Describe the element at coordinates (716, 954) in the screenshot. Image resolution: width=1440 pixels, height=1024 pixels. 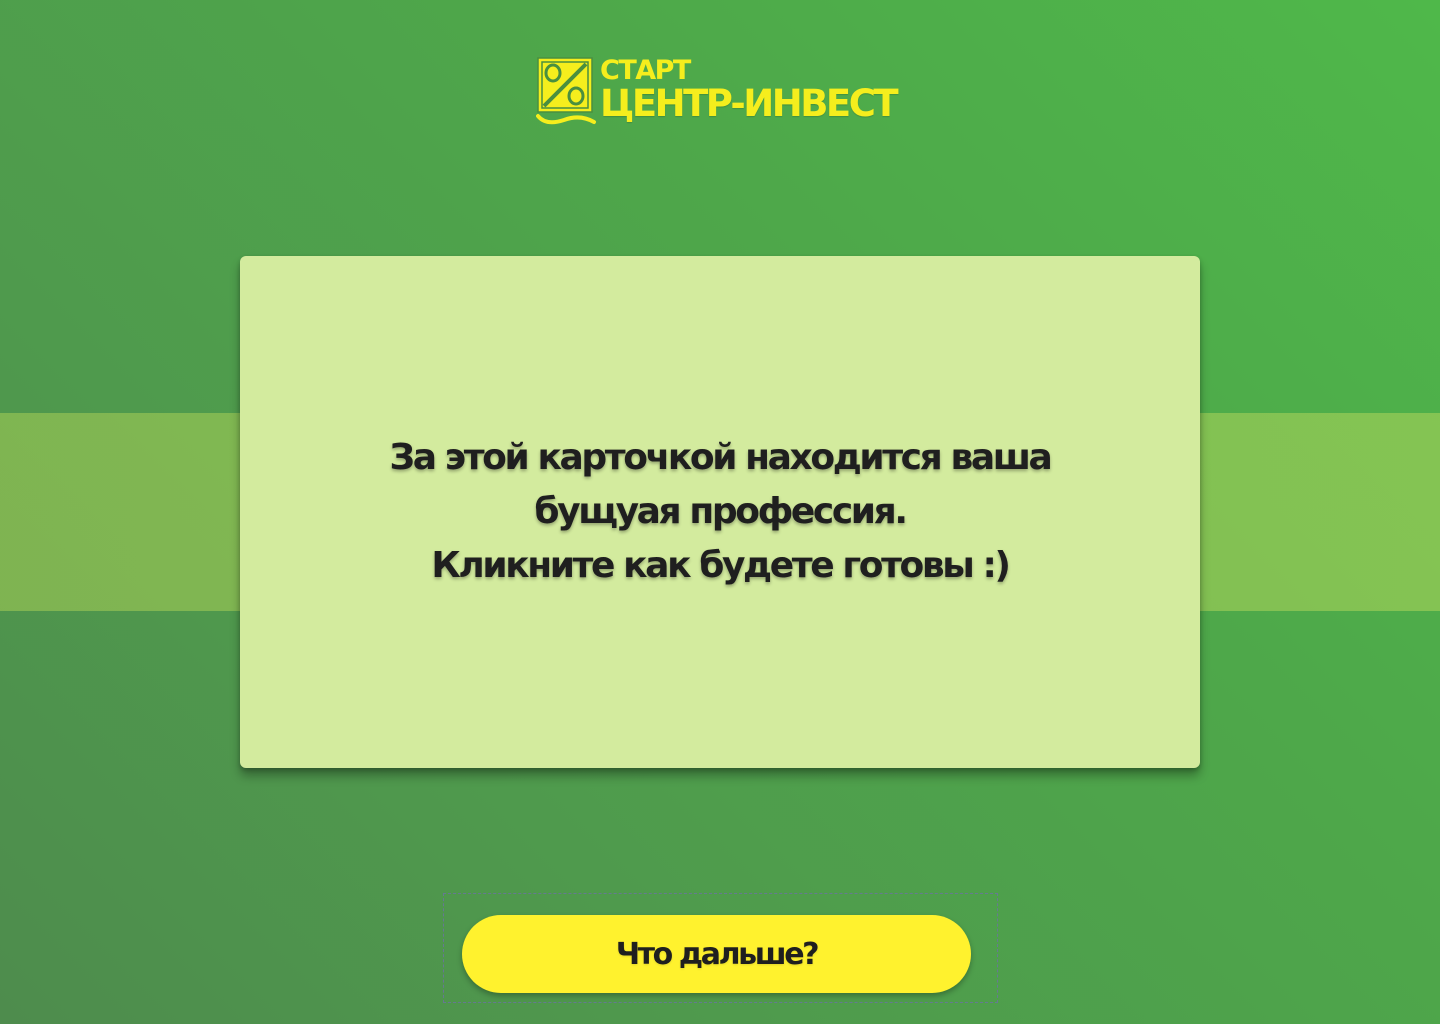
I see `next-button: Что дальше?` at that location.